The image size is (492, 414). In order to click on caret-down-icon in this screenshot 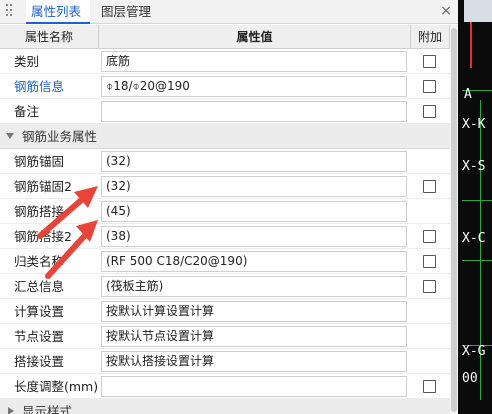, I will do `click(10, 136)`.